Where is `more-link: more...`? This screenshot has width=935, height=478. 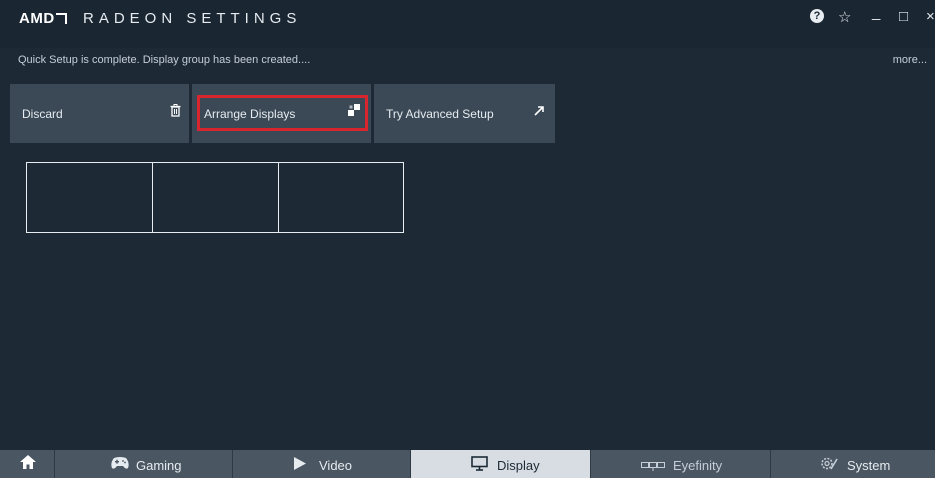 more-link: more... is located at coordinates (910, 60).